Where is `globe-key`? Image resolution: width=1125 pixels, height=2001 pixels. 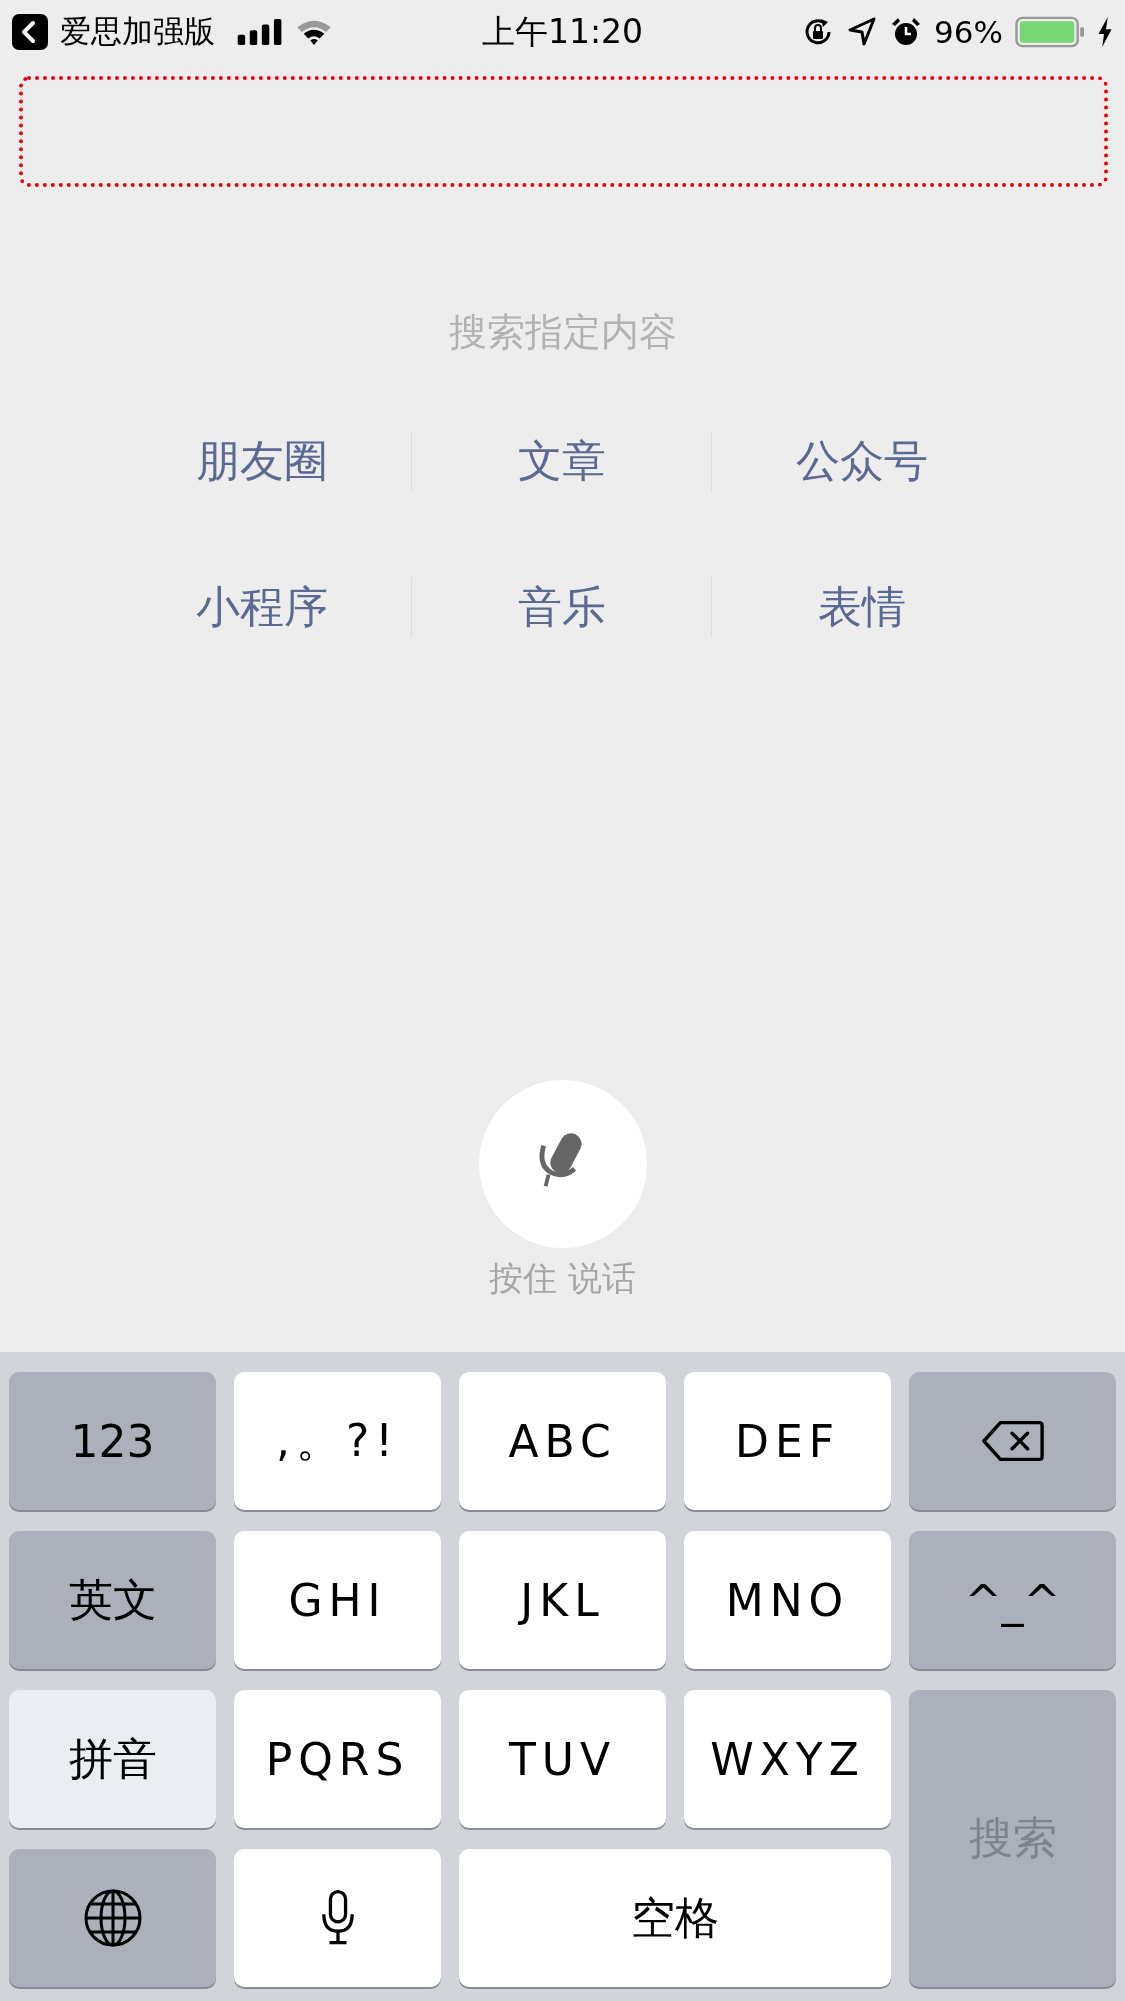
globe-key is located at coordinates (112, 1918).